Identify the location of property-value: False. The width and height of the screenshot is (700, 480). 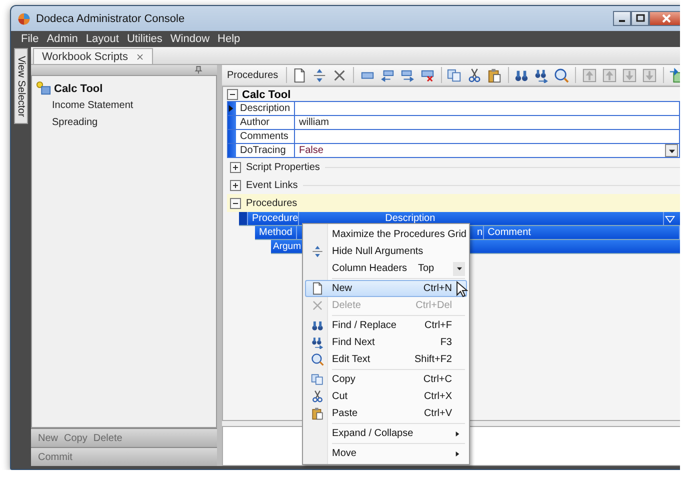
(487, 150).